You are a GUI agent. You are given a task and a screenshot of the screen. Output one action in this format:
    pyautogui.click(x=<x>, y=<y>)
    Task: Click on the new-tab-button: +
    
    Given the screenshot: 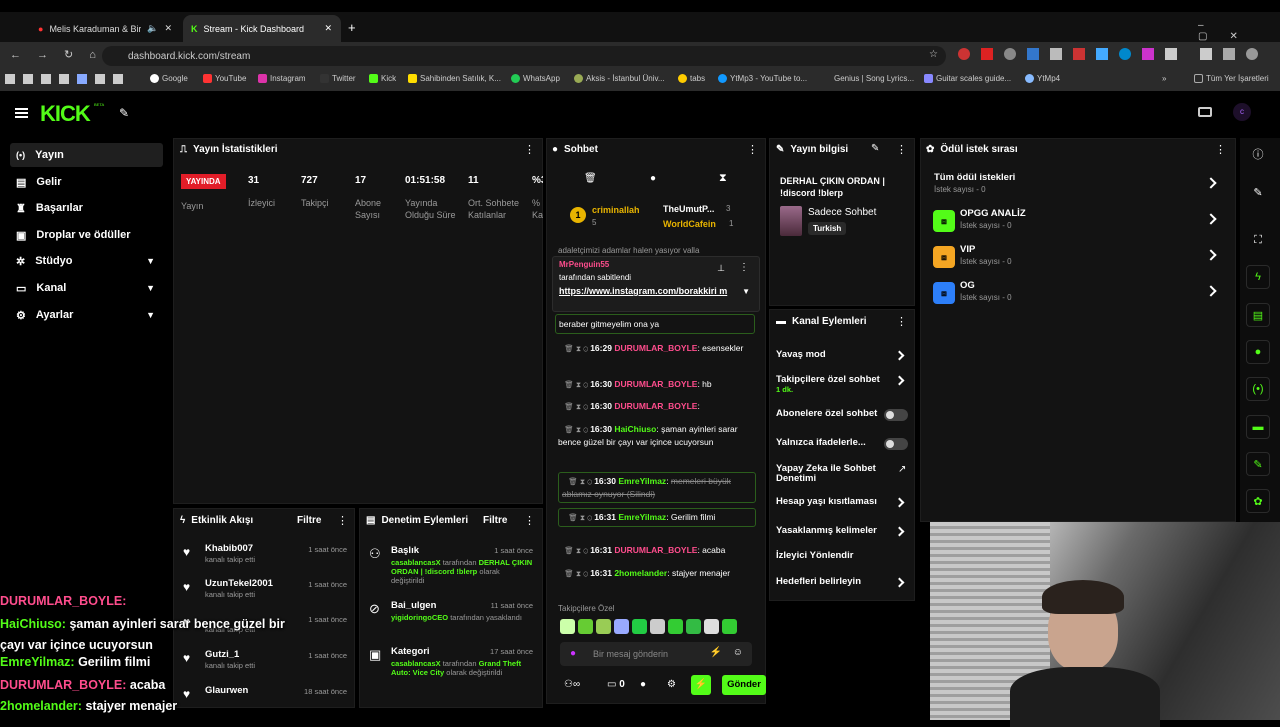 What is the action you would take?
    pyautogui.click(x=352, y=27)
    